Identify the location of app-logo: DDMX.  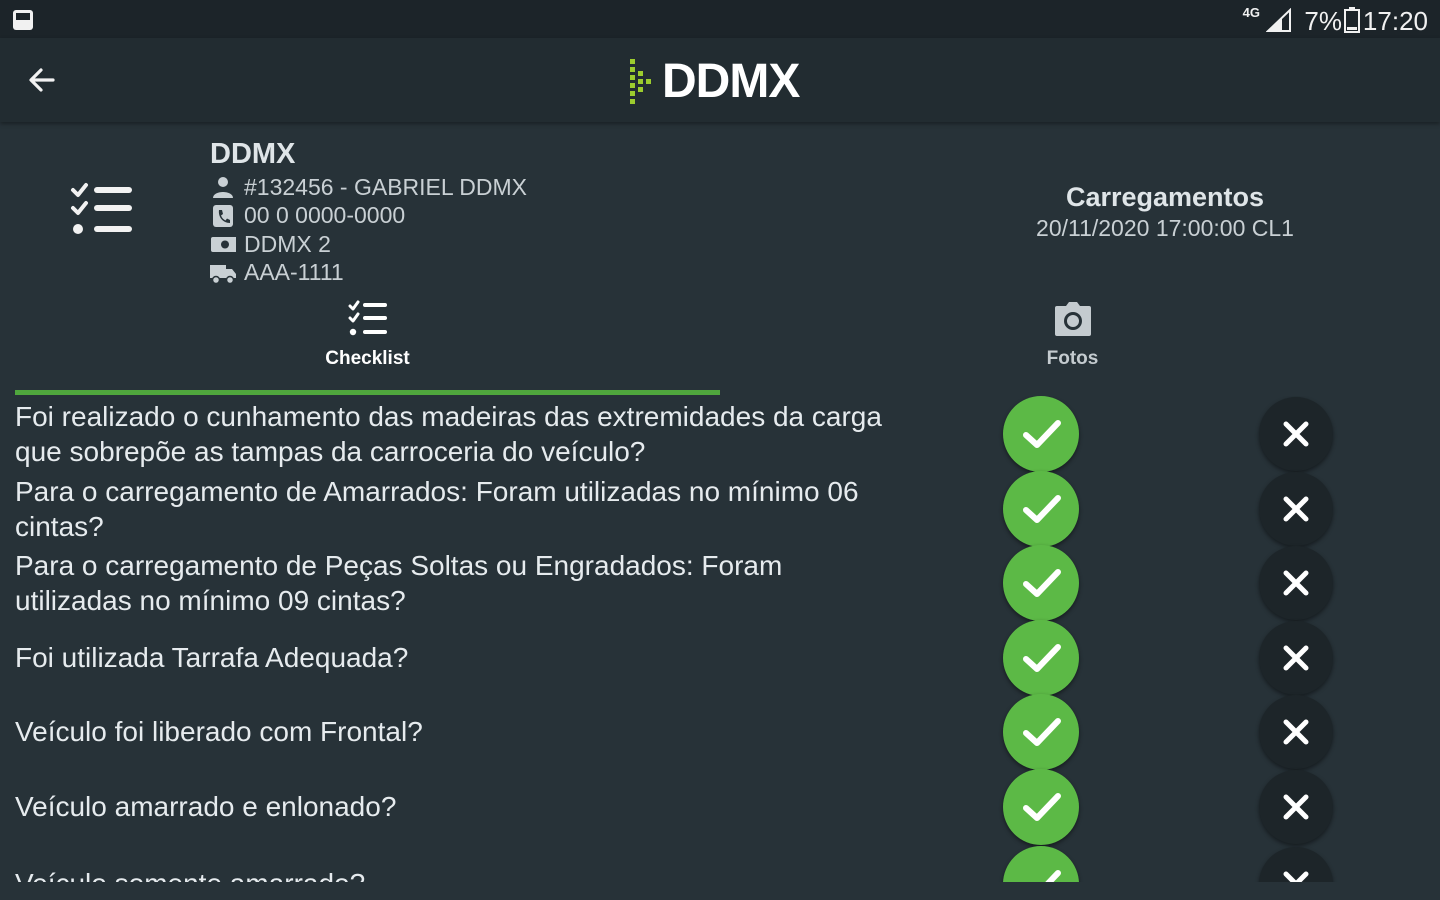
(714, 81).